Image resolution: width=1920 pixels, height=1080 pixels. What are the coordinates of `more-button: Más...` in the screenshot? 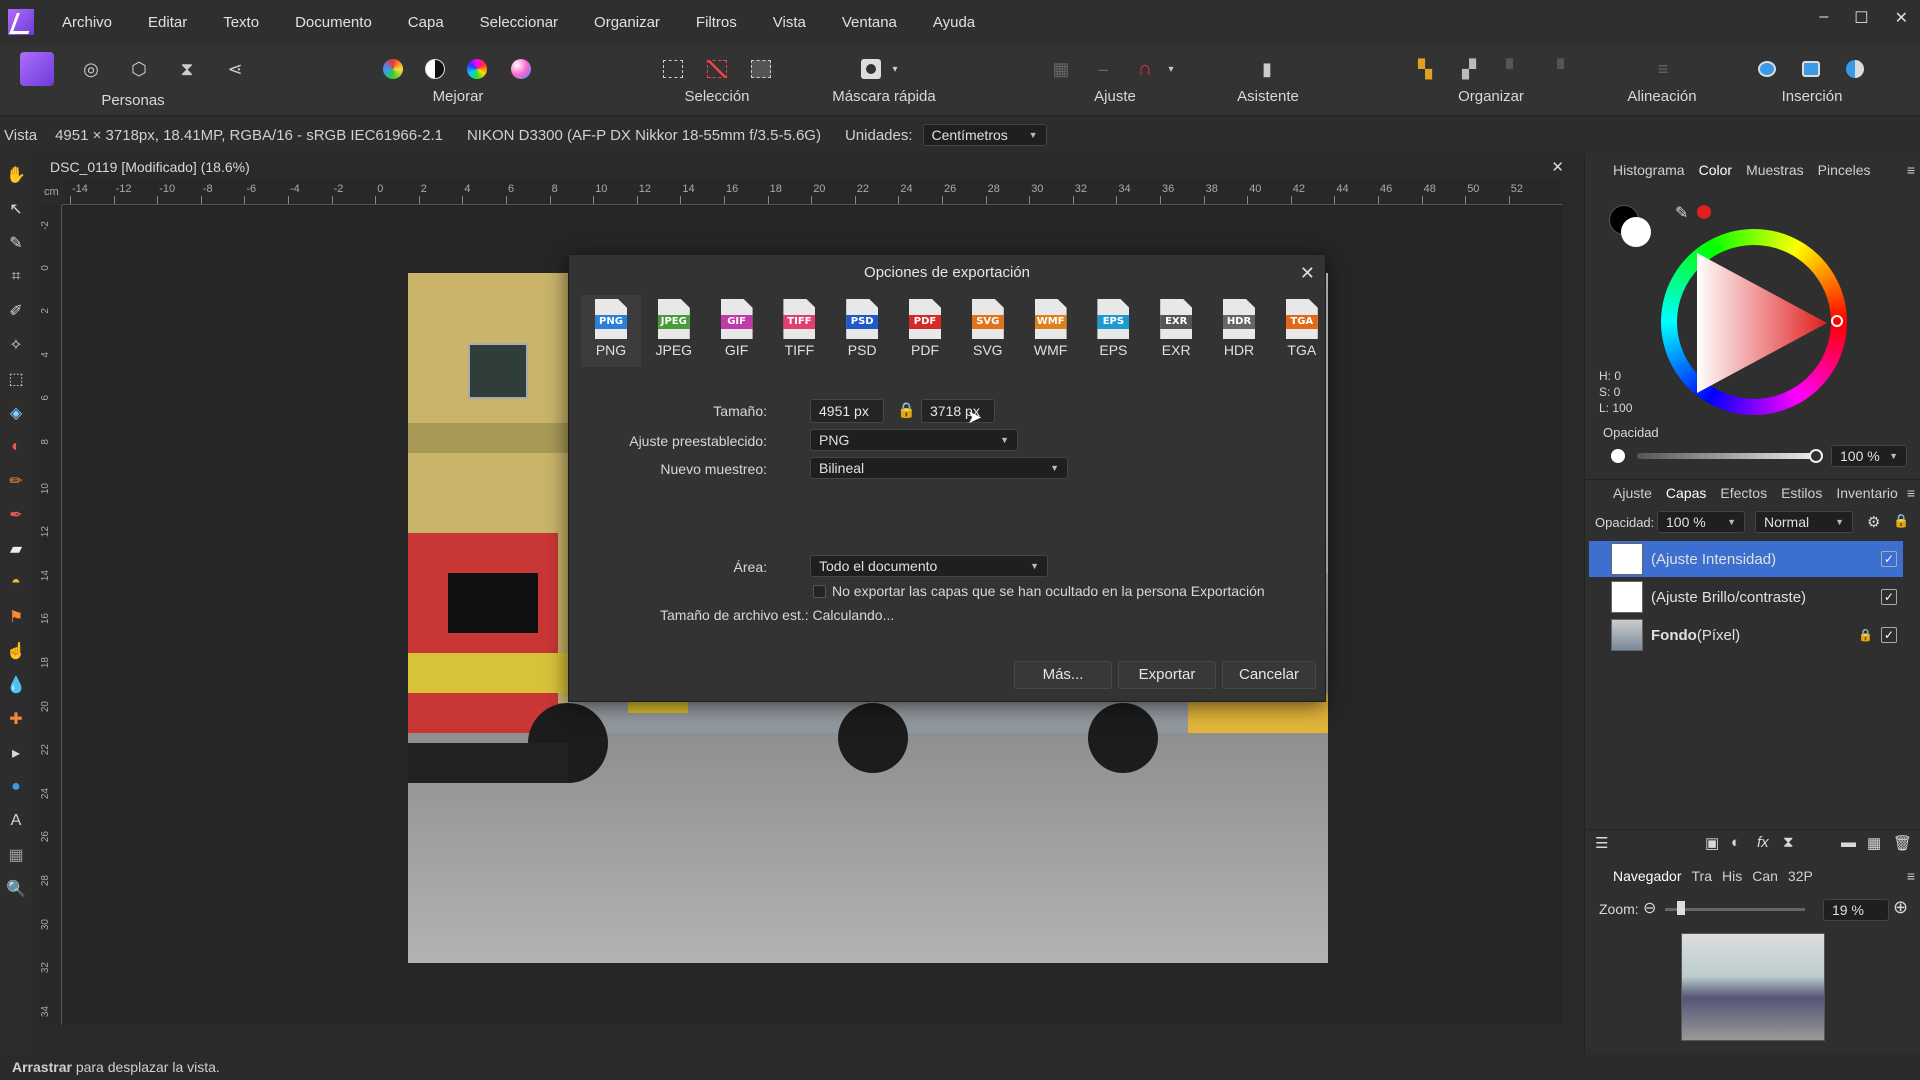 It's located at (1063, 675).